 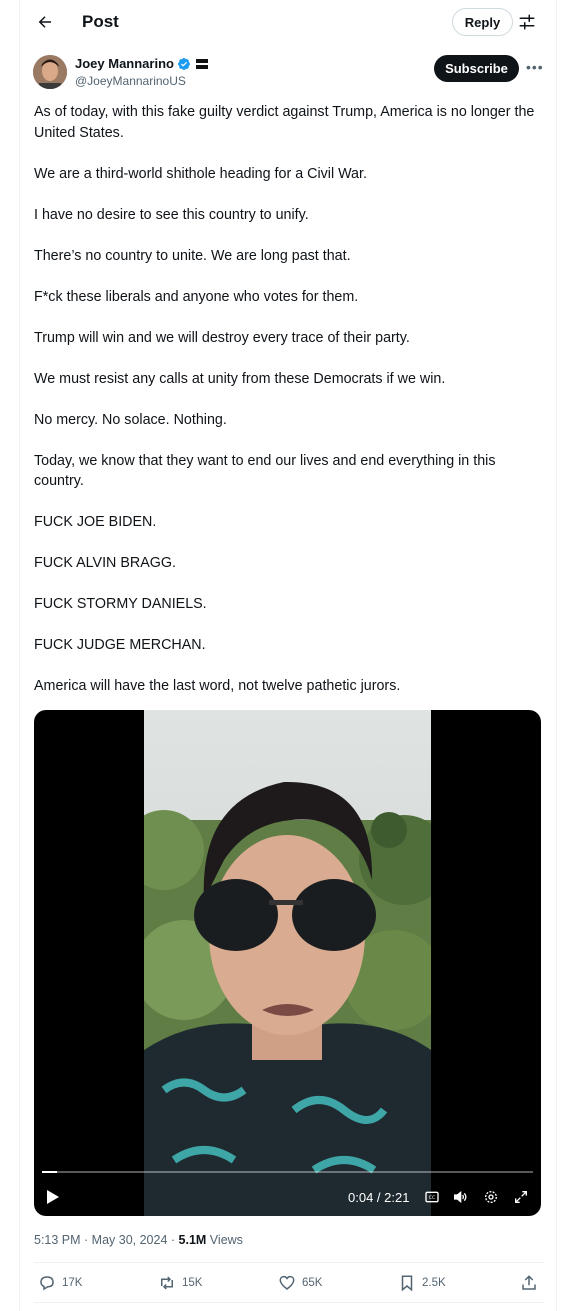 What do you see at coordinates (521, 1197) in the screenshot?
I see `fullscreen-icon` at bounding box center [521, 1197].